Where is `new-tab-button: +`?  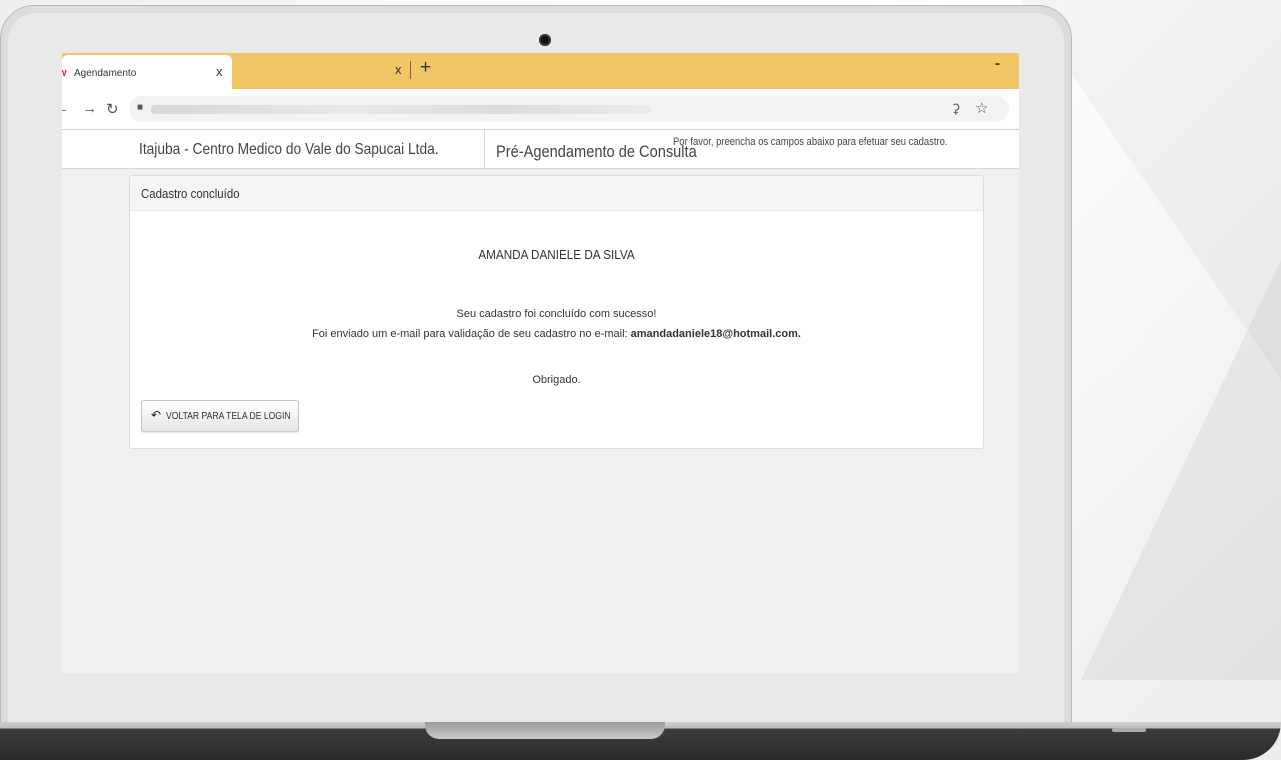 new-tab-button: + is located at coordinates (425, 68).